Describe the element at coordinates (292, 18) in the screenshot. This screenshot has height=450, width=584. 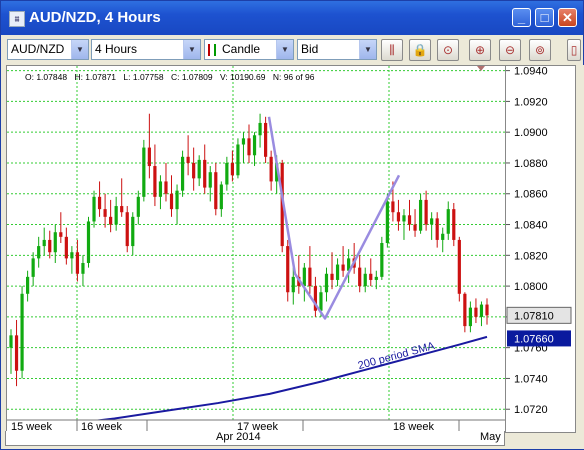
I see `title-bar: ⩩ AUD/NZD, 4 Hours _ □ ✕` at that location.